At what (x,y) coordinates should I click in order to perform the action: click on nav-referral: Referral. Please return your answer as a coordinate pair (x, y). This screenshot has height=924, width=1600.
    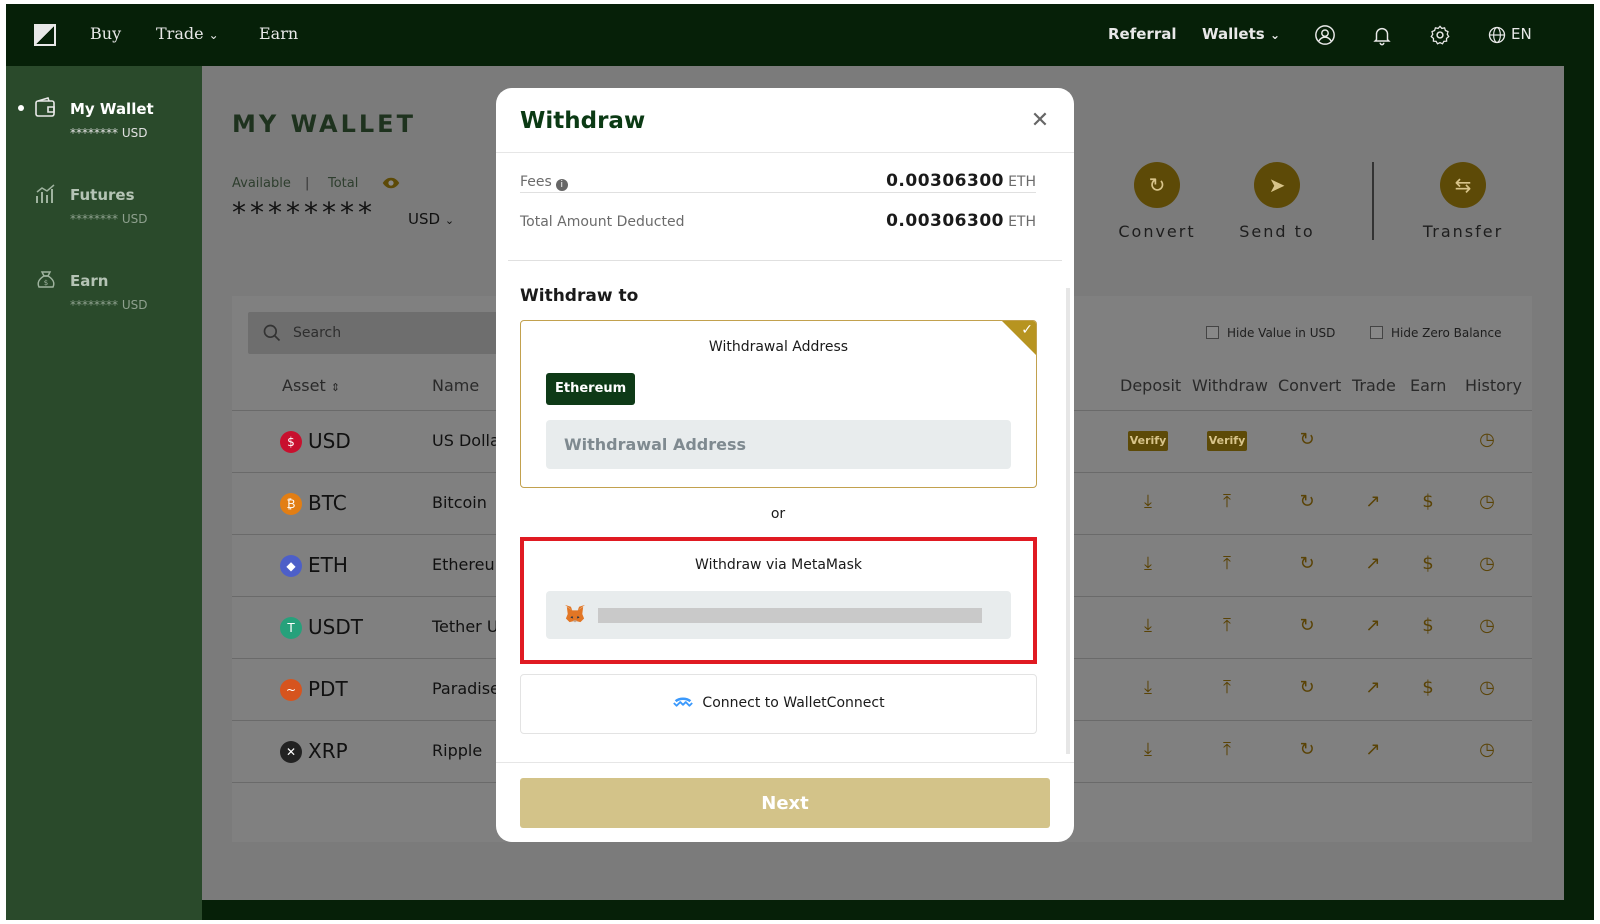
    Looking at the image, I should click on (1142, 34).